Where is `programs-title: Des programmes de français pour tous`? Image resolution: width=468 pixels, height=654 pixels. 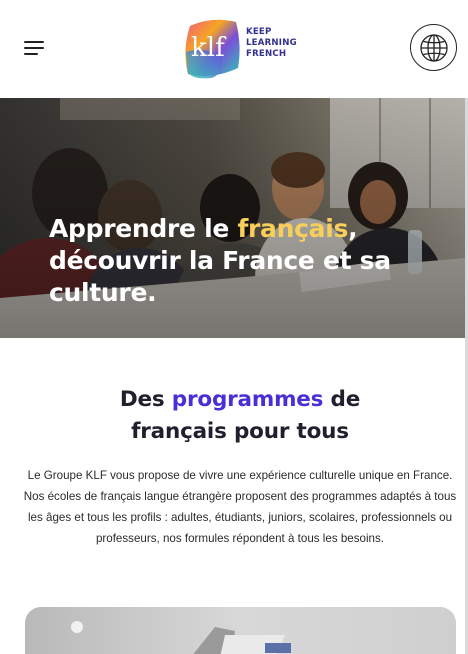
programs-title: Des programmes de français pour tous is located at coordinates (234, 416).